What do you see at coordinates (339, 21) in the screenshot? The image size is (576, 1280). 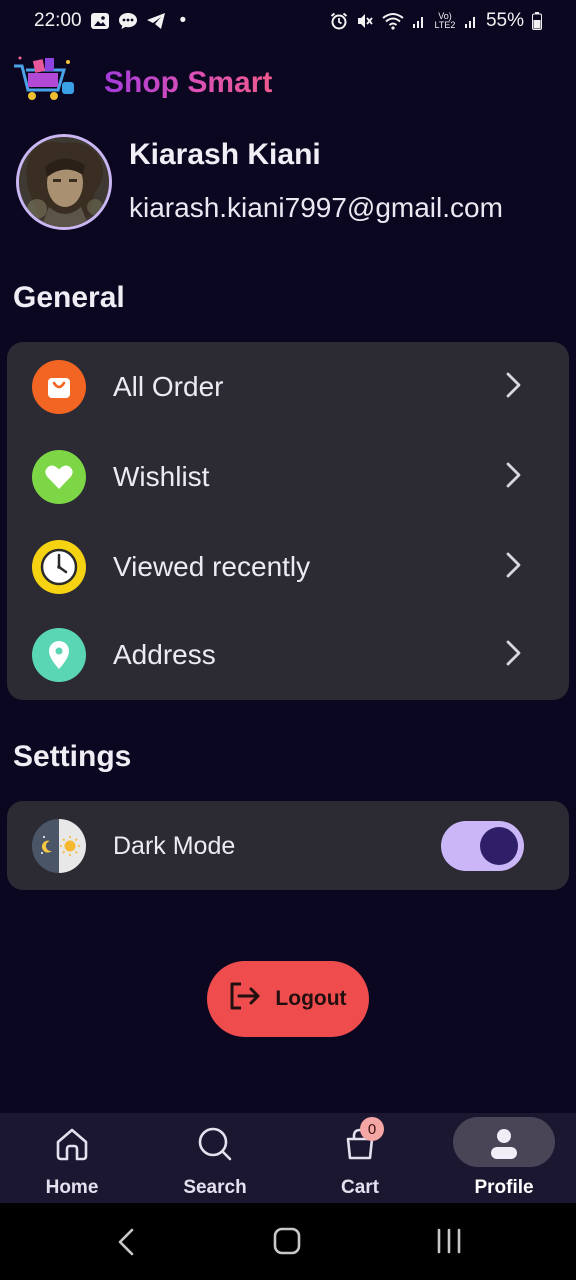 I see `alarm-icon` at bounding box center [339, 21].